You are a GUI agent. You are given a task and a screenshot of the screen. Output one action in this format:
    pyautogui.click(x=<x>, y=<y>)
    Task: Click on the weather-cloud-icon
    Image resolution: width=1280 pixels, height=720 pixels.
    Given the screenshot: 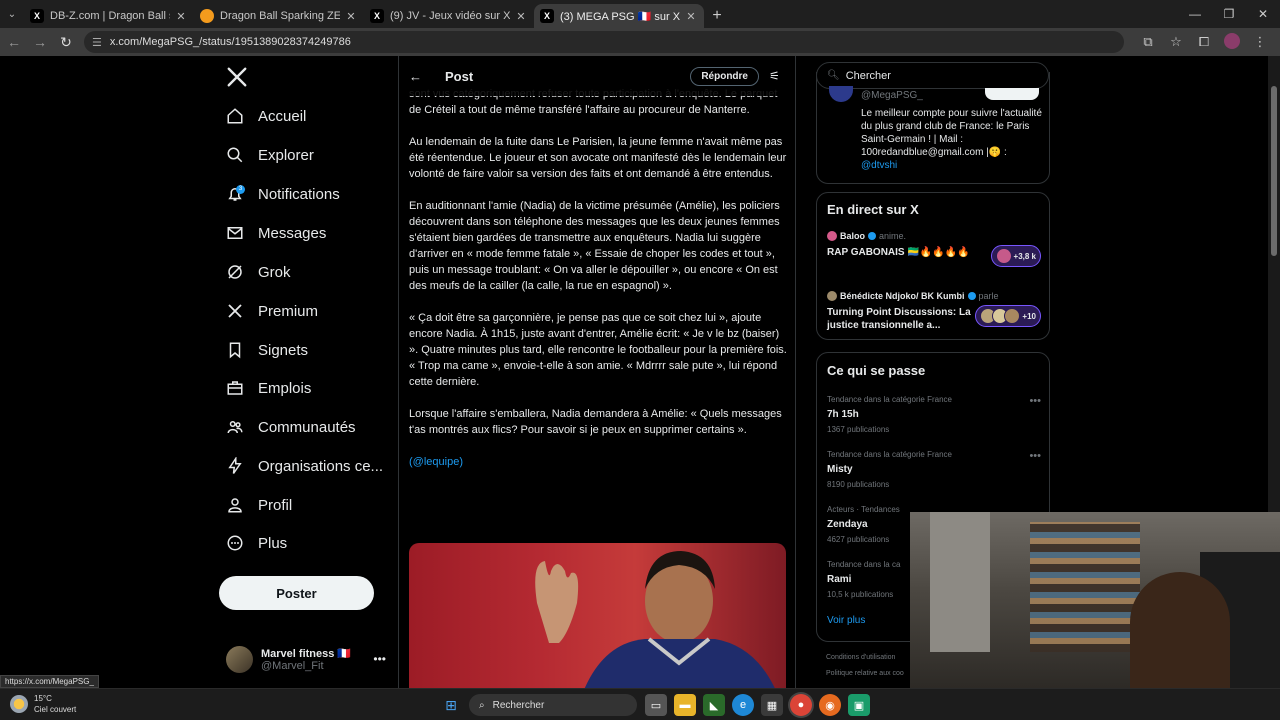 What is the action you would take?
    pyautogui.click(x=19, y=704)
    